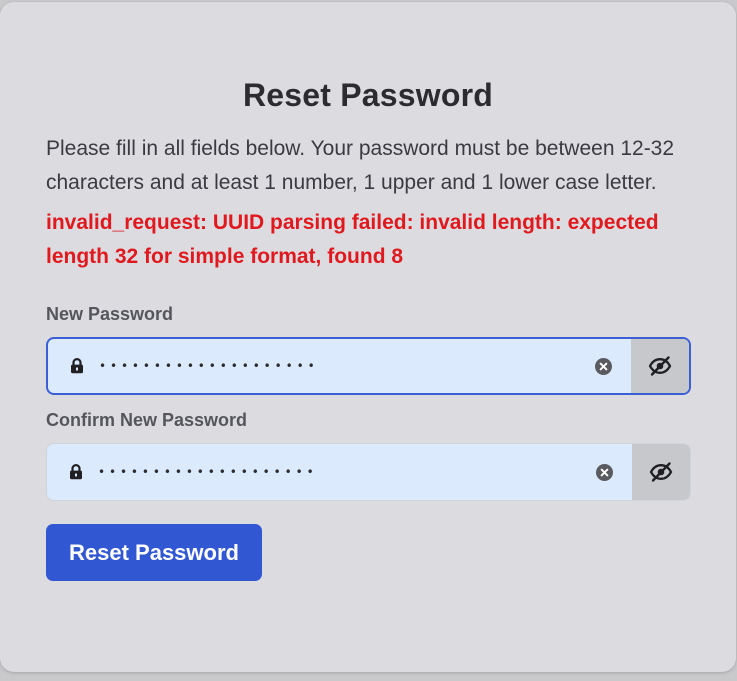 This screenshot has height=681, width=737. I want to click on confirm-password-field: ••••••••••••••••••••, so click(368, 472).